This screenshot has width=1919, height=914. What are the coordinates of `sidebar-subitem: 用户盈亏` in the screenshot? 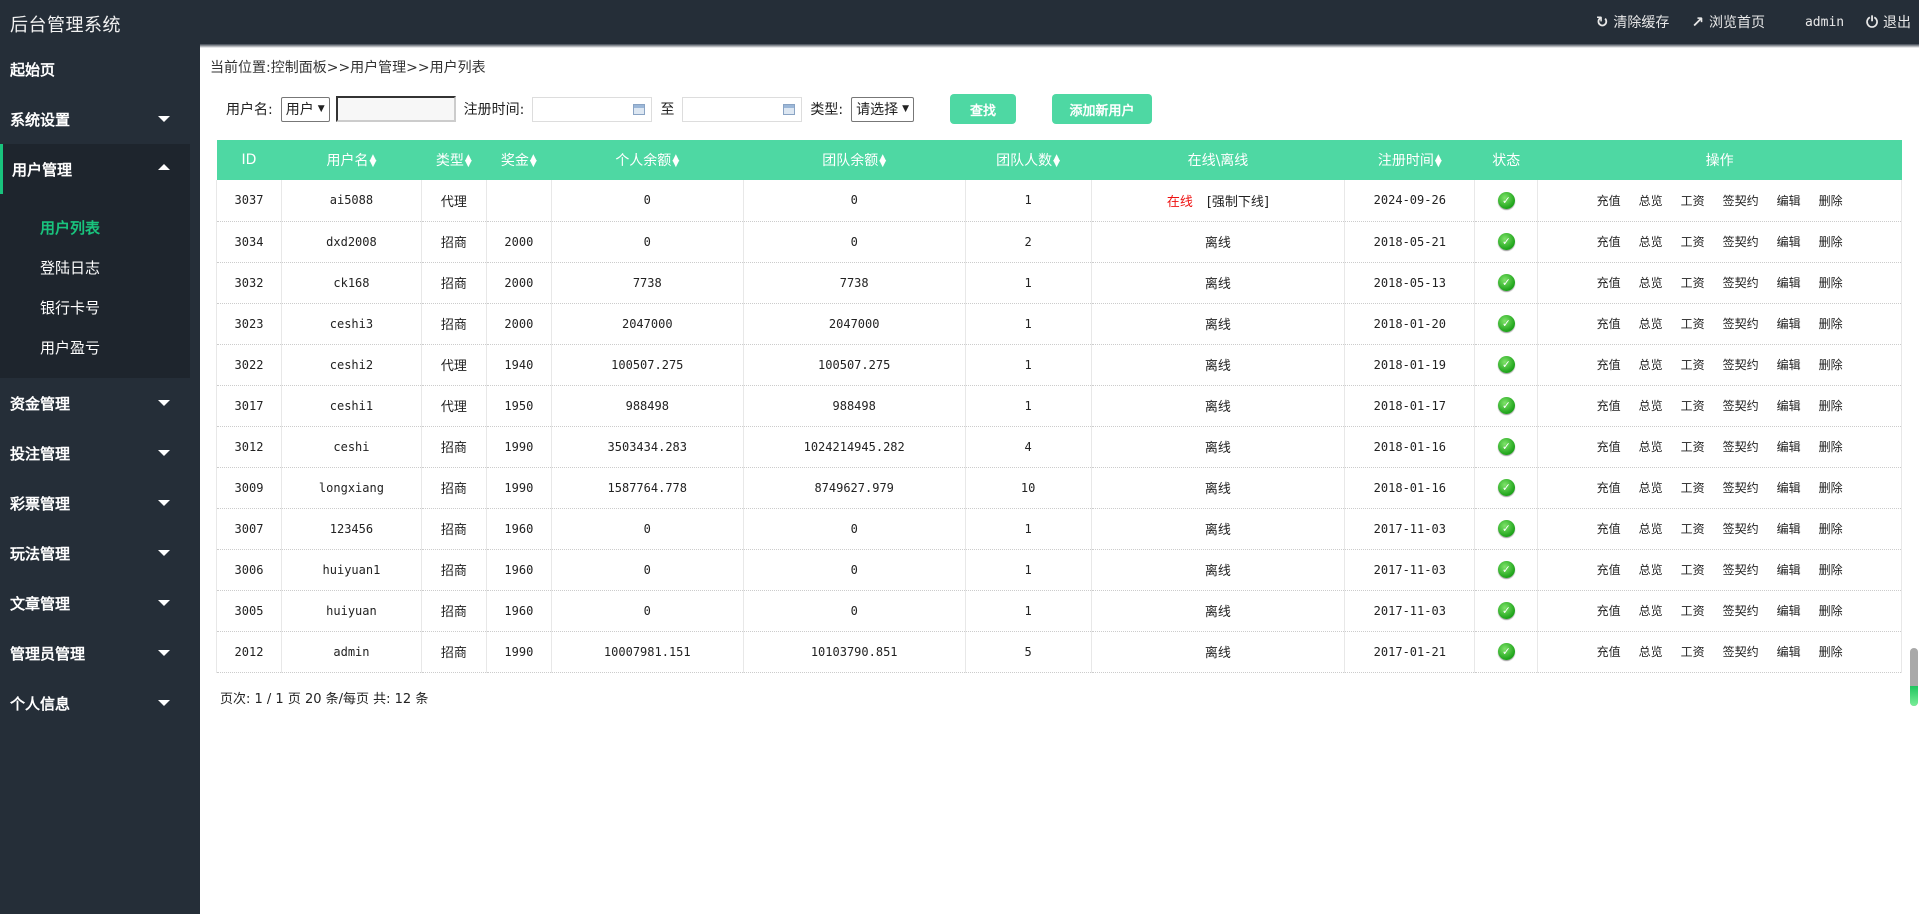 It's located at (95, 348).